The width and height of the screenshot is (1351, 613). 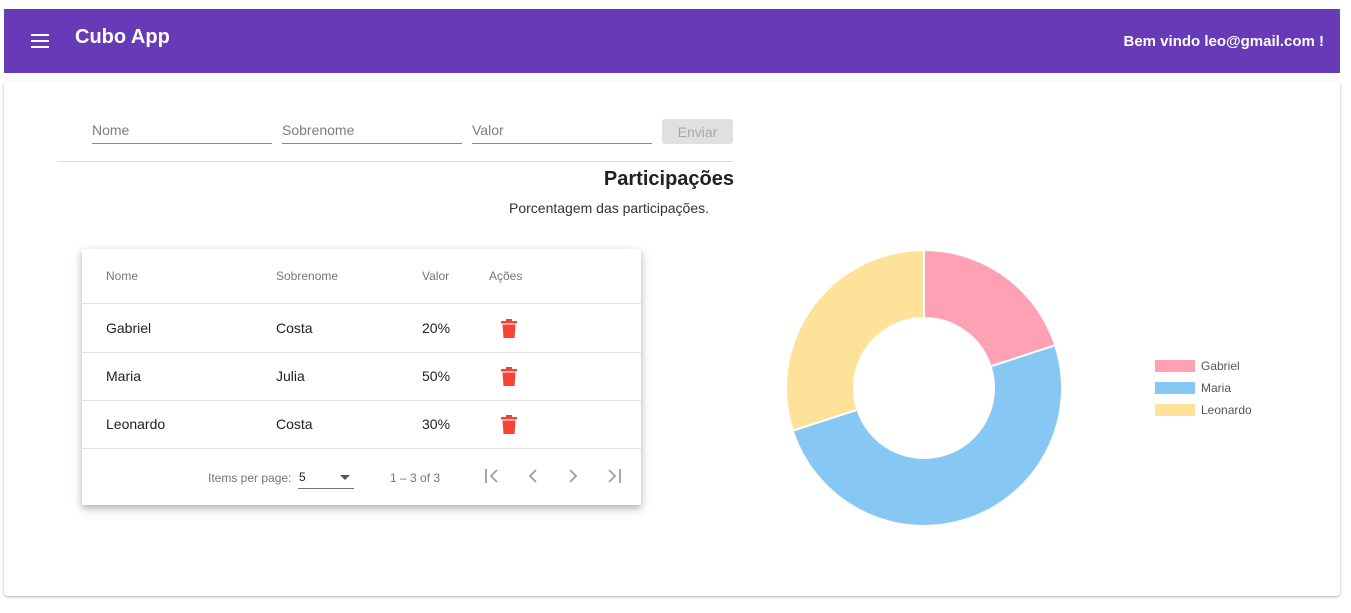 What do you see at coordinates (506, 276) in the screenshot?
I see `header-acoes: Ações` at bounding box center [506, 276].